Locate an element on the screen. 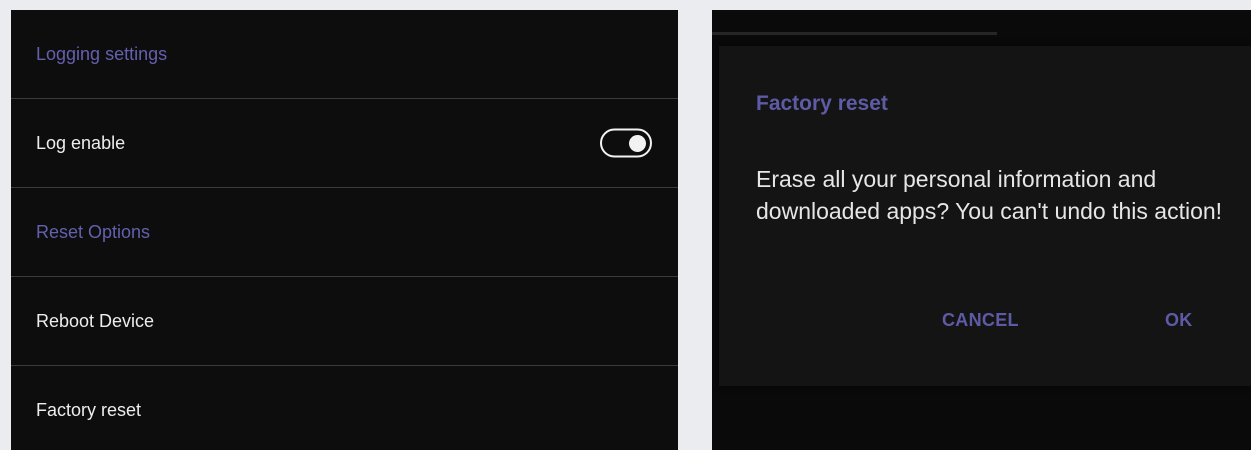 The height and width of the screenshot is (450, 1251). divider is located at coordinates (854, 33).